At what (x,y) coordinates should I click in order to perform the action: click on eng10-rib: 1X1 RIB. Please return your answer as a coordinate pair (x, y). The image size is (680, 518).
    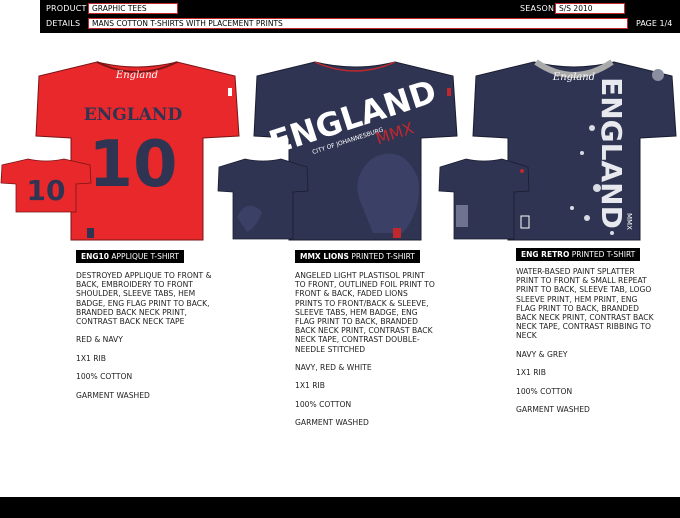
    Looking at the image, I should click on (91, 358).